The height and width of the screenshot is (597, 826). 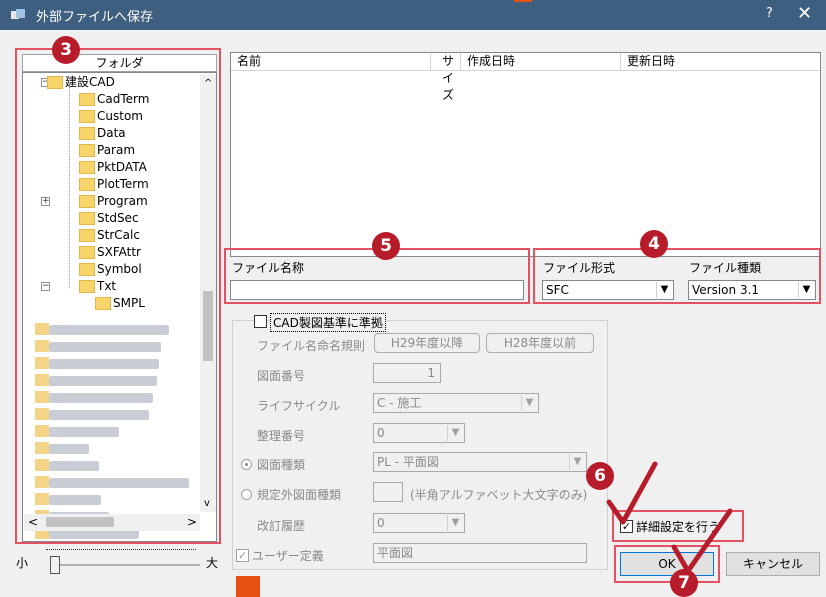 What do you see at coordinates (116, 150) in the screenshot?
I see `tree-item-label: Param` at bounding box center [116, 150].